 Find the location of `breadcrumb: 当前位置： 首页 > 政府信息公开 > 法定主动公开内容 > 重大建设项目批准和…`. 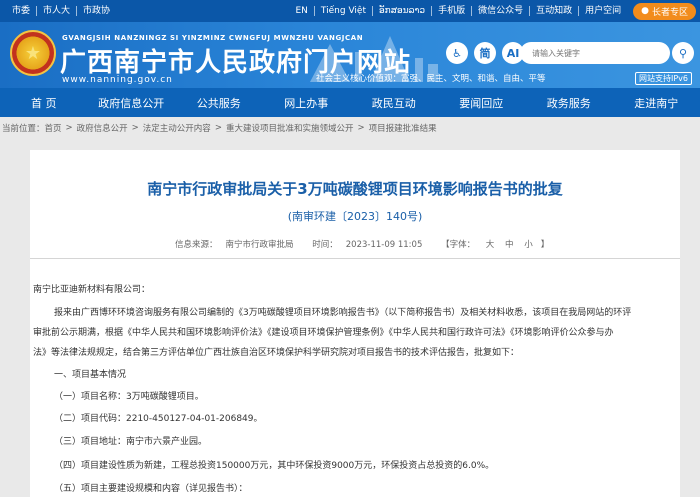

breadcrumb: 当前位置： 首页 > 政府信息公开 > 法定主动公开内容 > 重大建设项目批准和… is located at coordinates (219, 128).